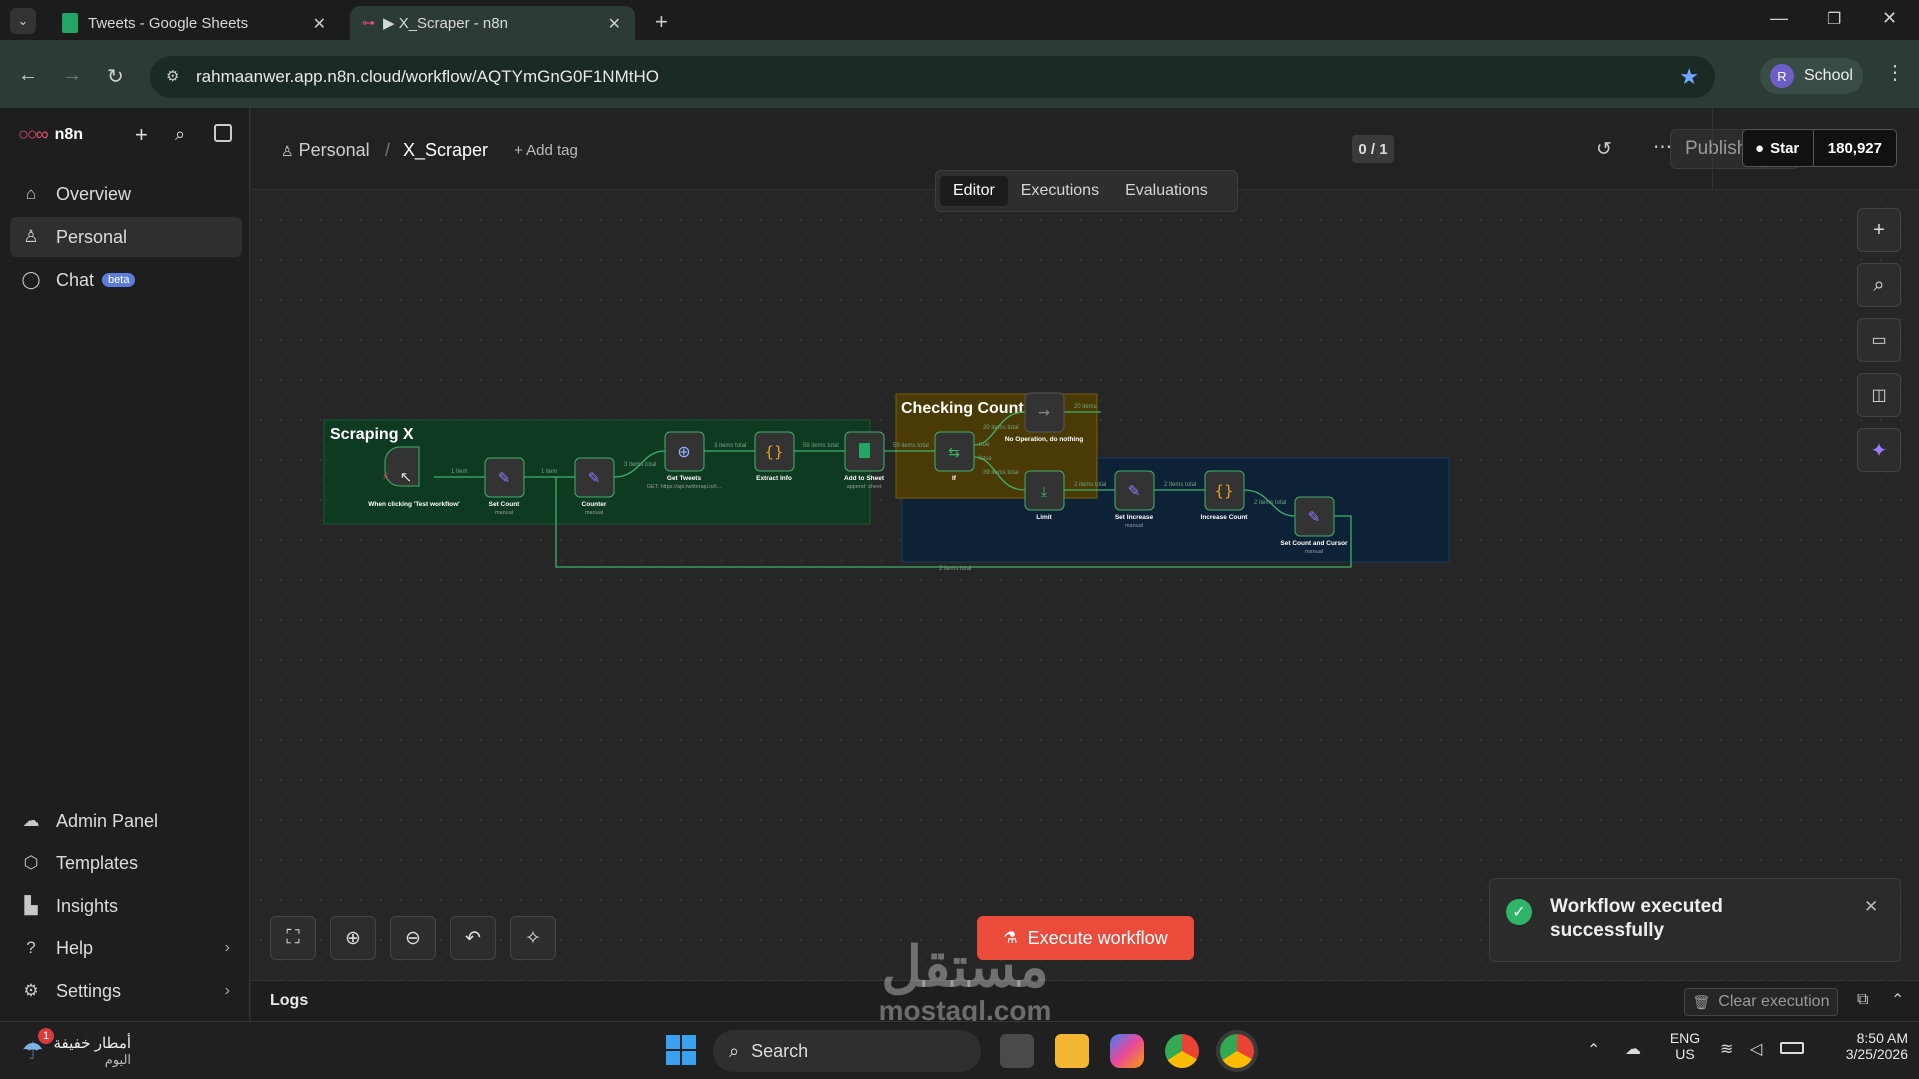  What do you see at coordinates (1792, 1048) in the screenshot?
I see `battery-icon` at bounding box center [1792, 1048].